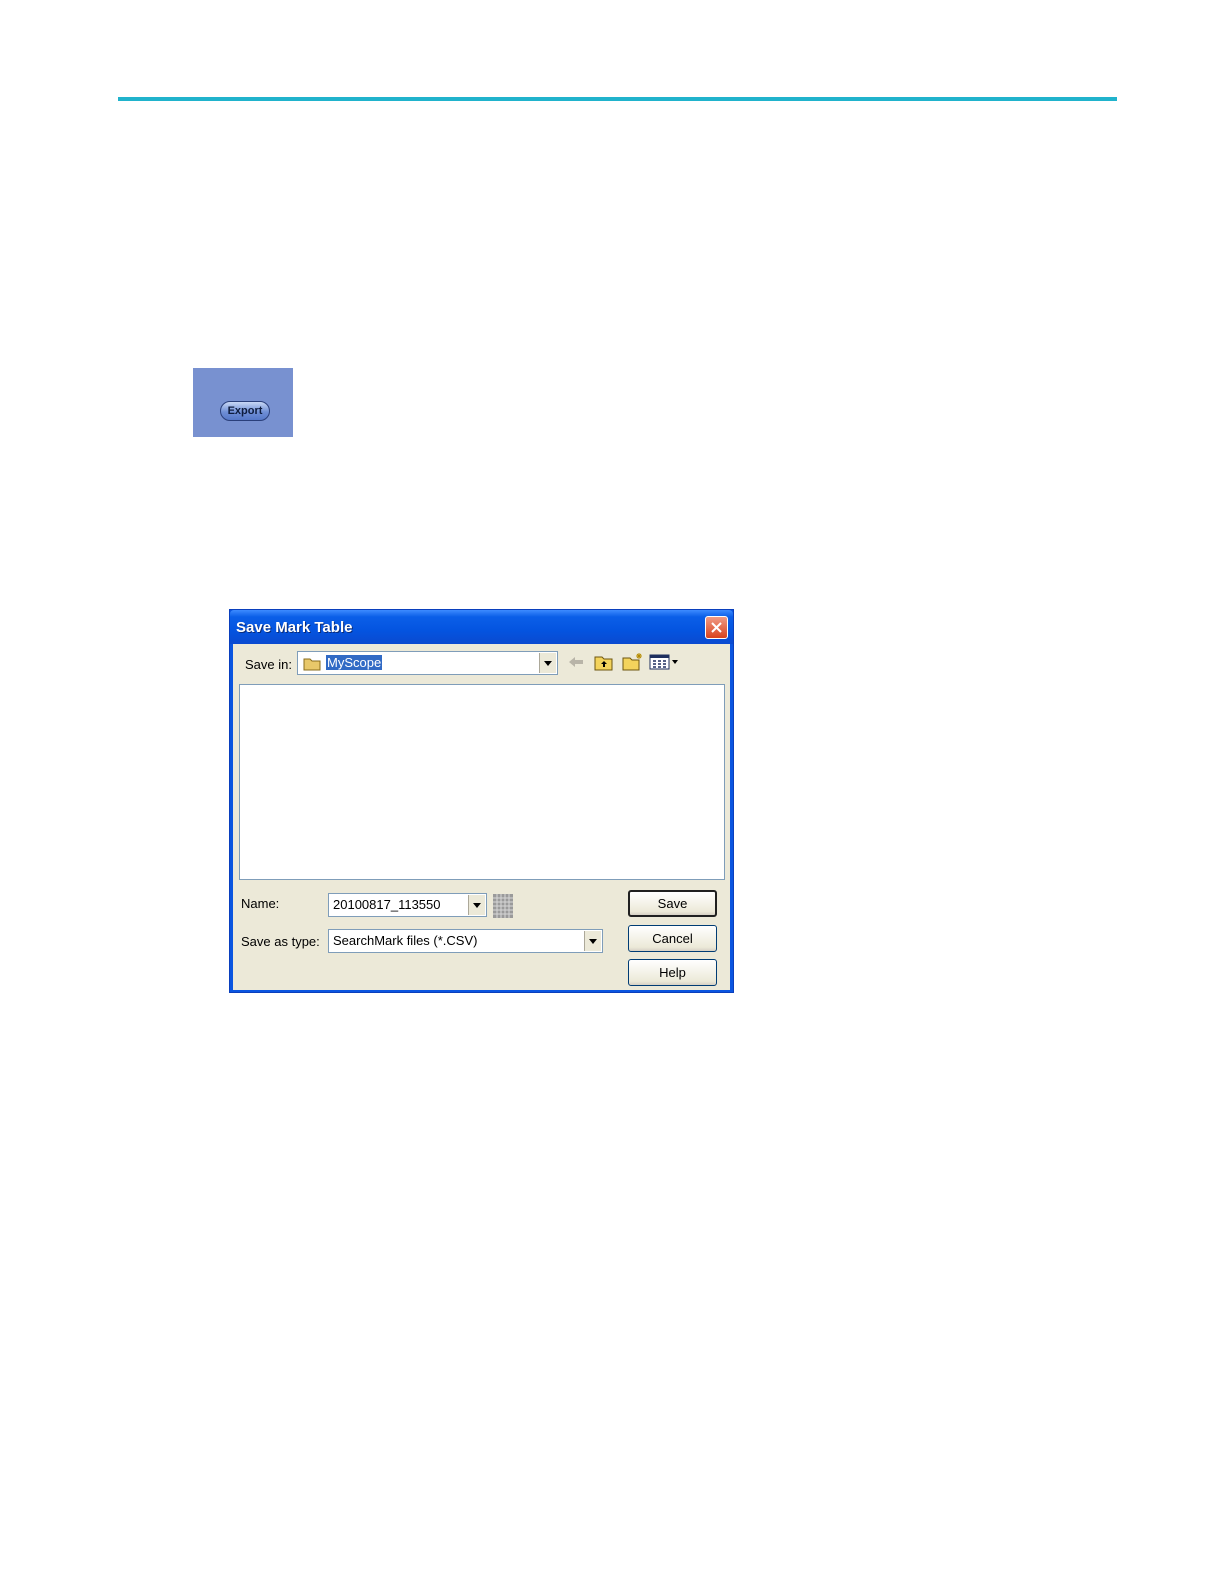 This screenshot has height=1584, width=1224. I want to click on new-folder-icon, so click(633, 664).